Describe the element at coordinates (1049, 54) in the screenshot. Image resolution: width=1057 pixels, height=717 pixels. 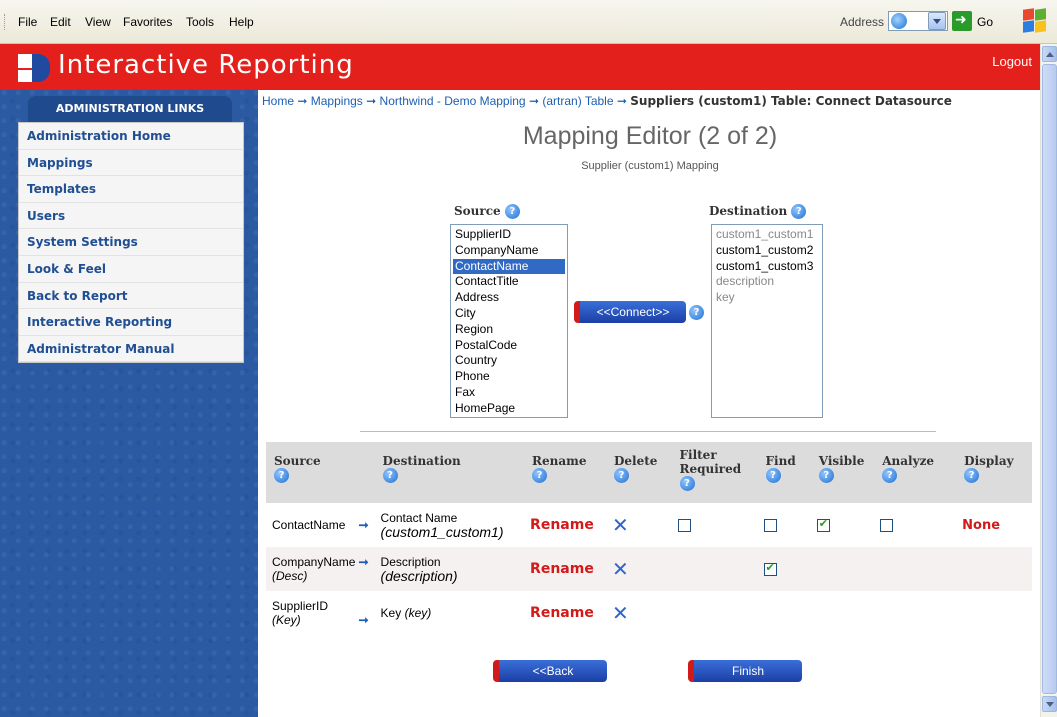
I see `scroll-up-arrow-icon` at that location.